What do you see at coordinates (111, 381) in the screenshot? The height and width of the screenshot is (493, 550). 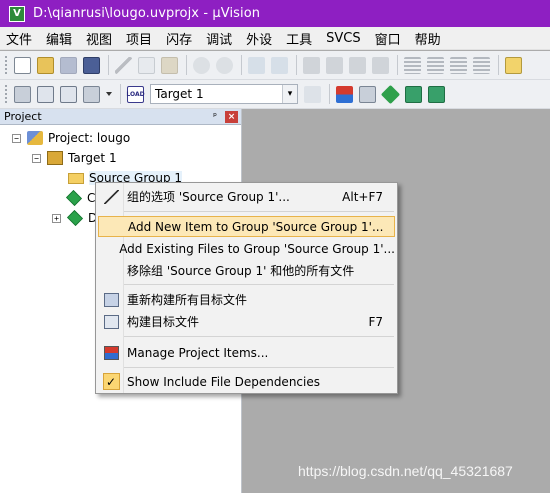 I see `checked-icon: ✓` at bounding box center [111, 381].